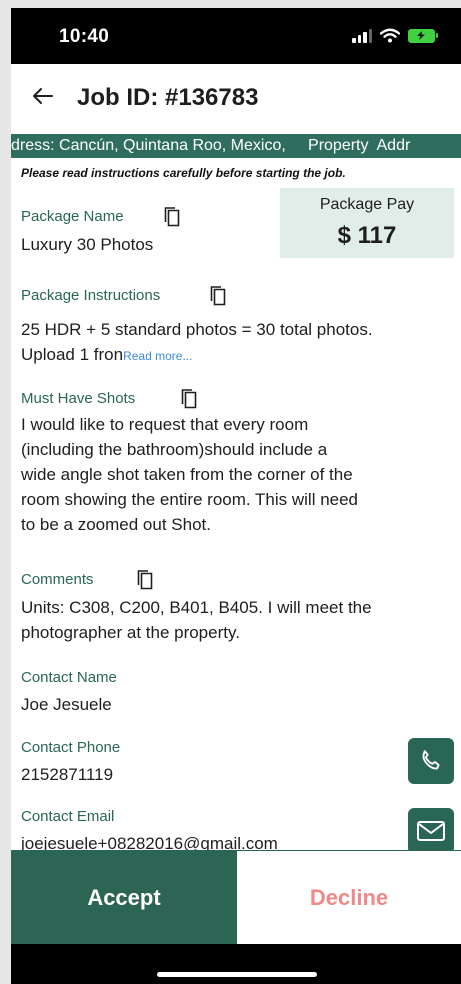  I want to click on package-name-label: Package Name, so click(72, 216).